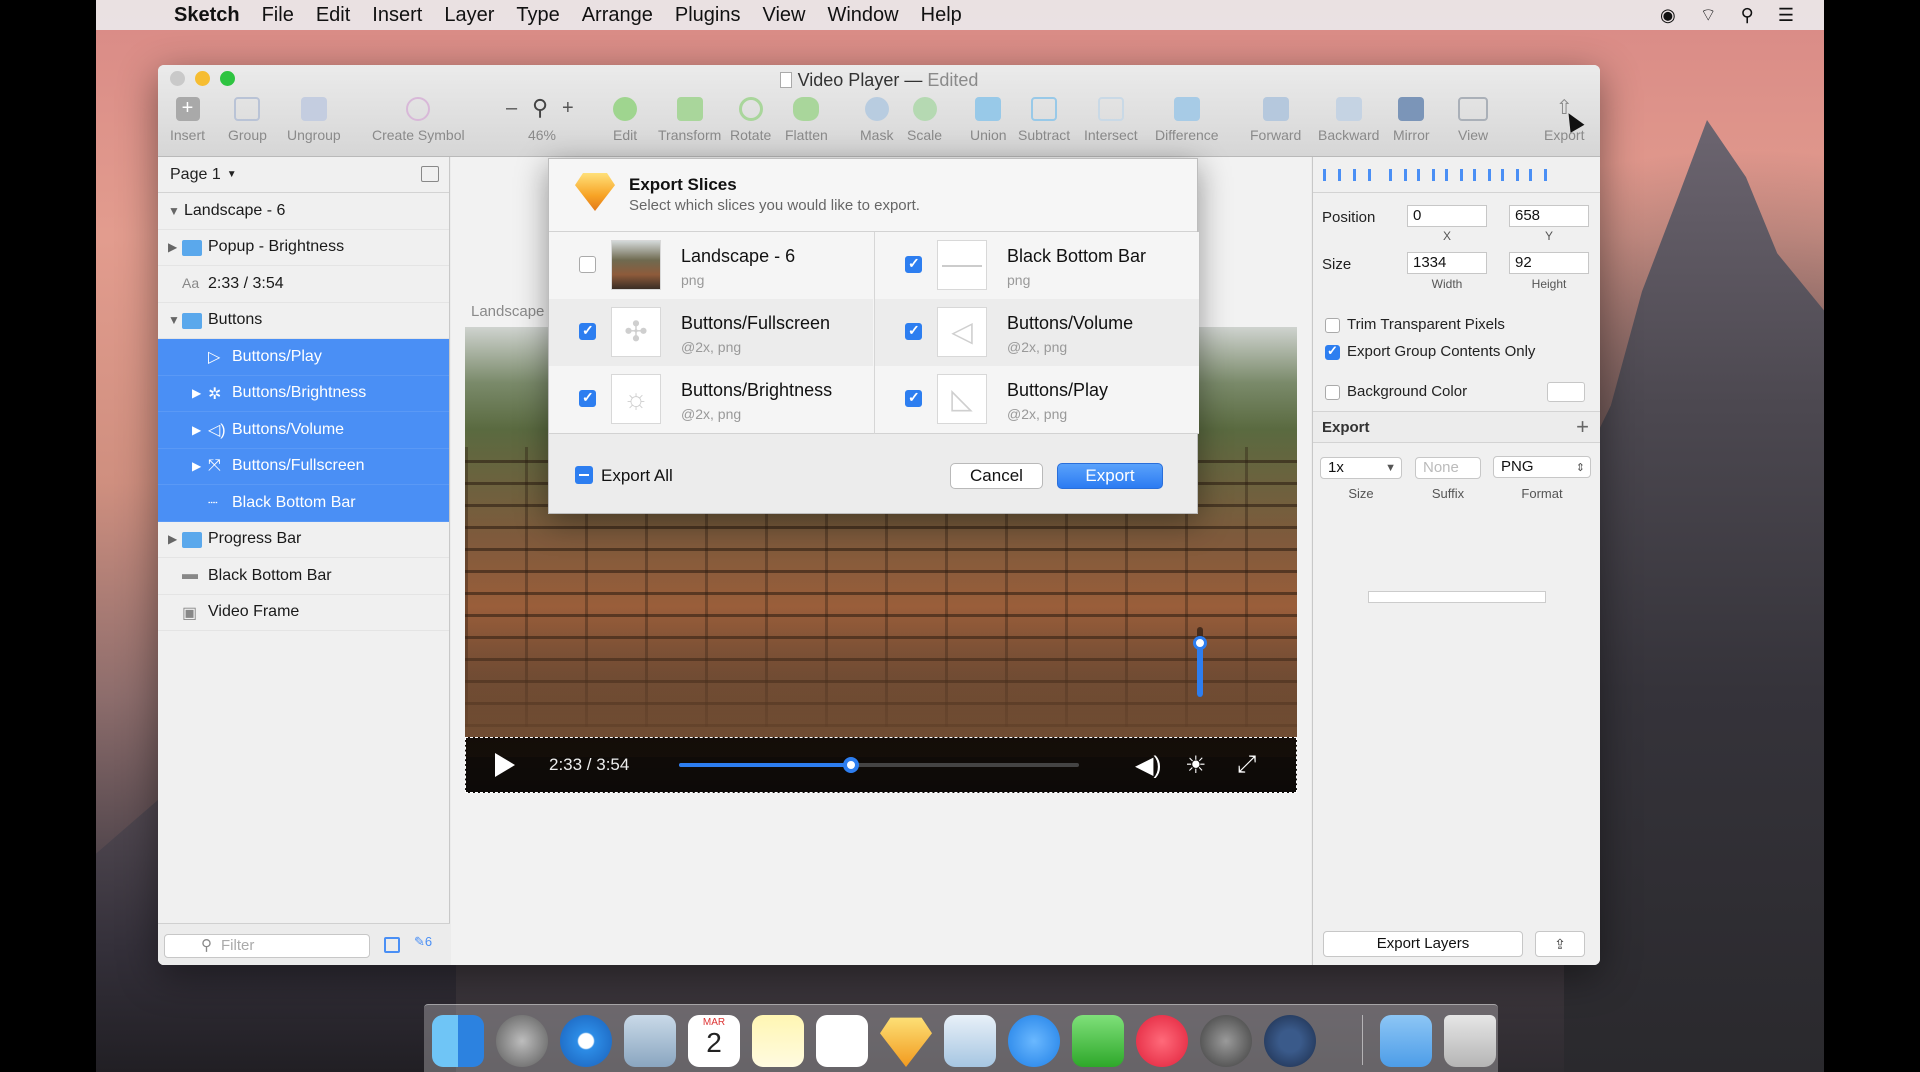 The image size is (1920, 1072). Describe the element at coordinates (876, 120) in the screenshot. I see `mask-button: Mask` at that location.